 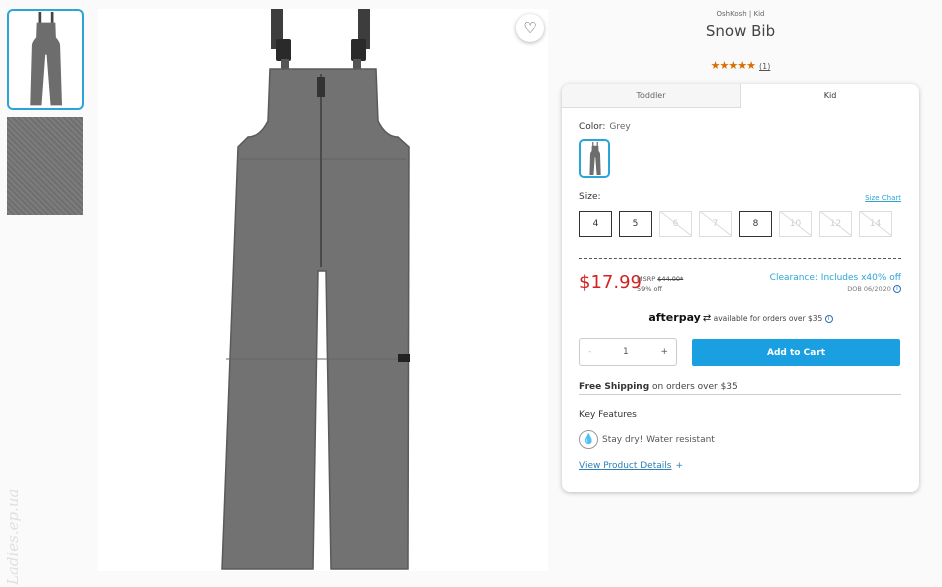 What do you see at coordinates (46, 115) in the screenshot?
I see `thumbnail-list` at bounding box center [46, 115].